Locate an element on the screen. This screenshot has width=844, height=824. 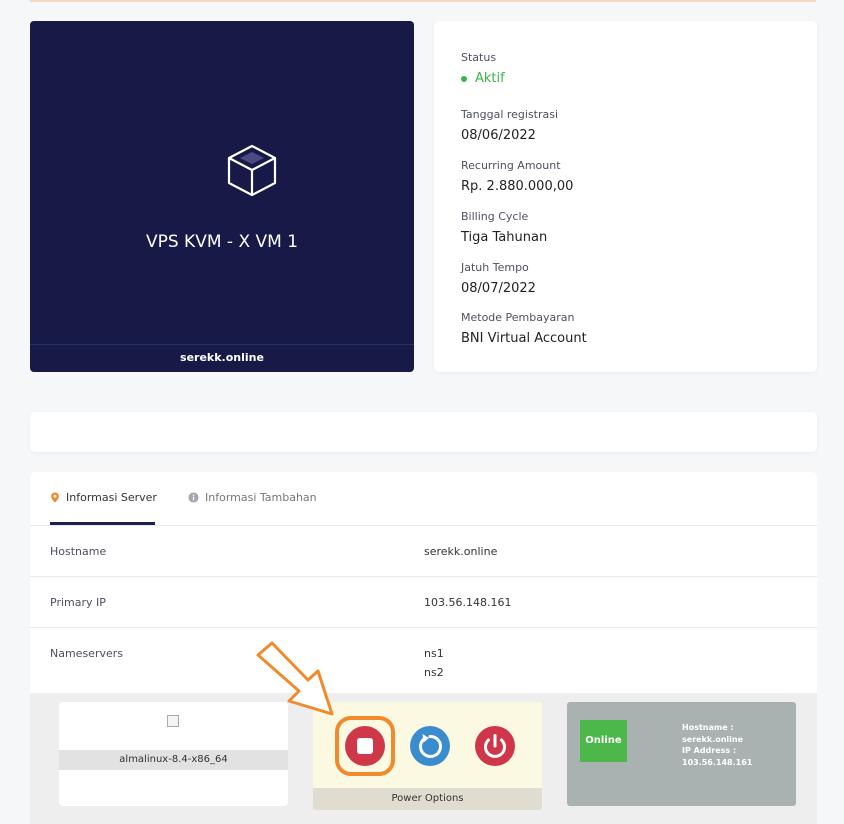
vm-ip-value: 103.56.148.161 is located at coordinates (717, 762).